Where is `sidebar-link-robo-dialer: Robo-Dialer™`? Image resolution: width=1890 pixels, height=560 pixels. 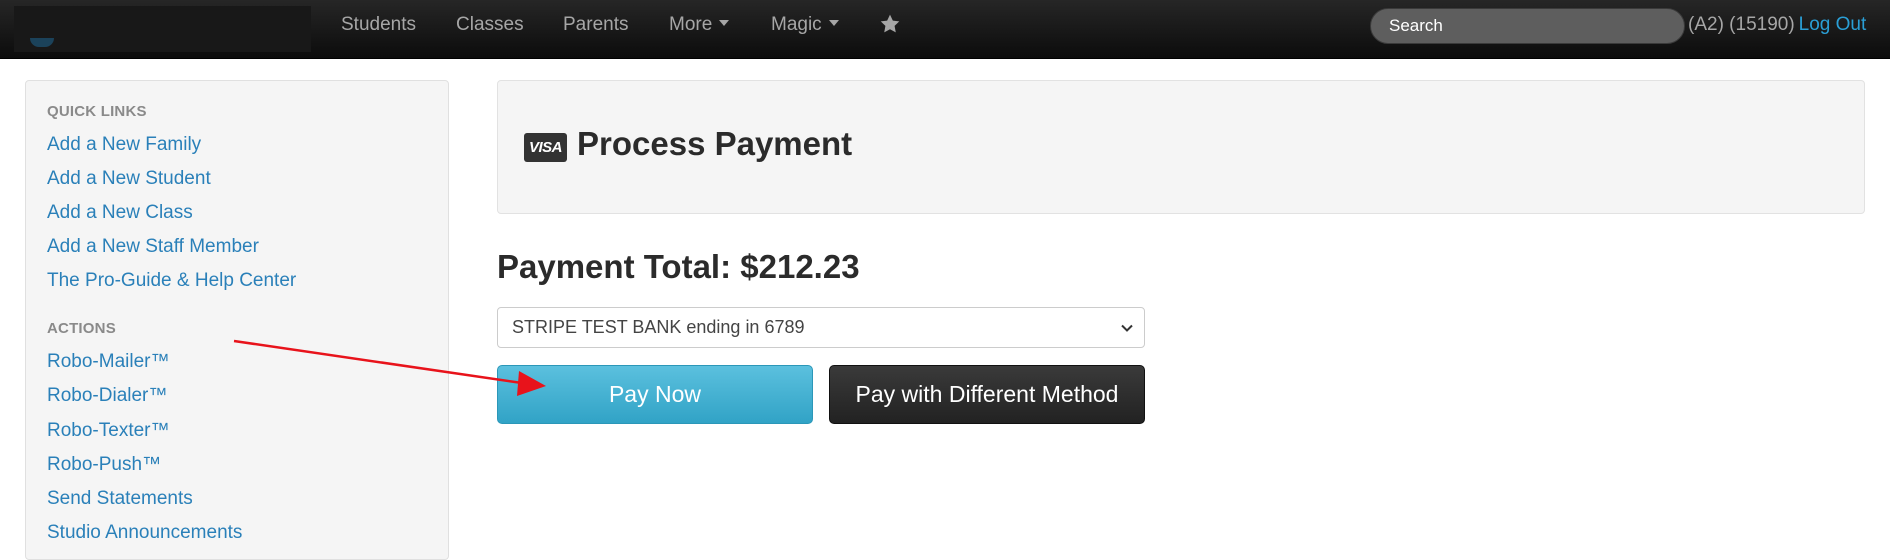
sidebar-link-robo-dialer: Robo-Dialer™ is located at coordinates (107, 396).